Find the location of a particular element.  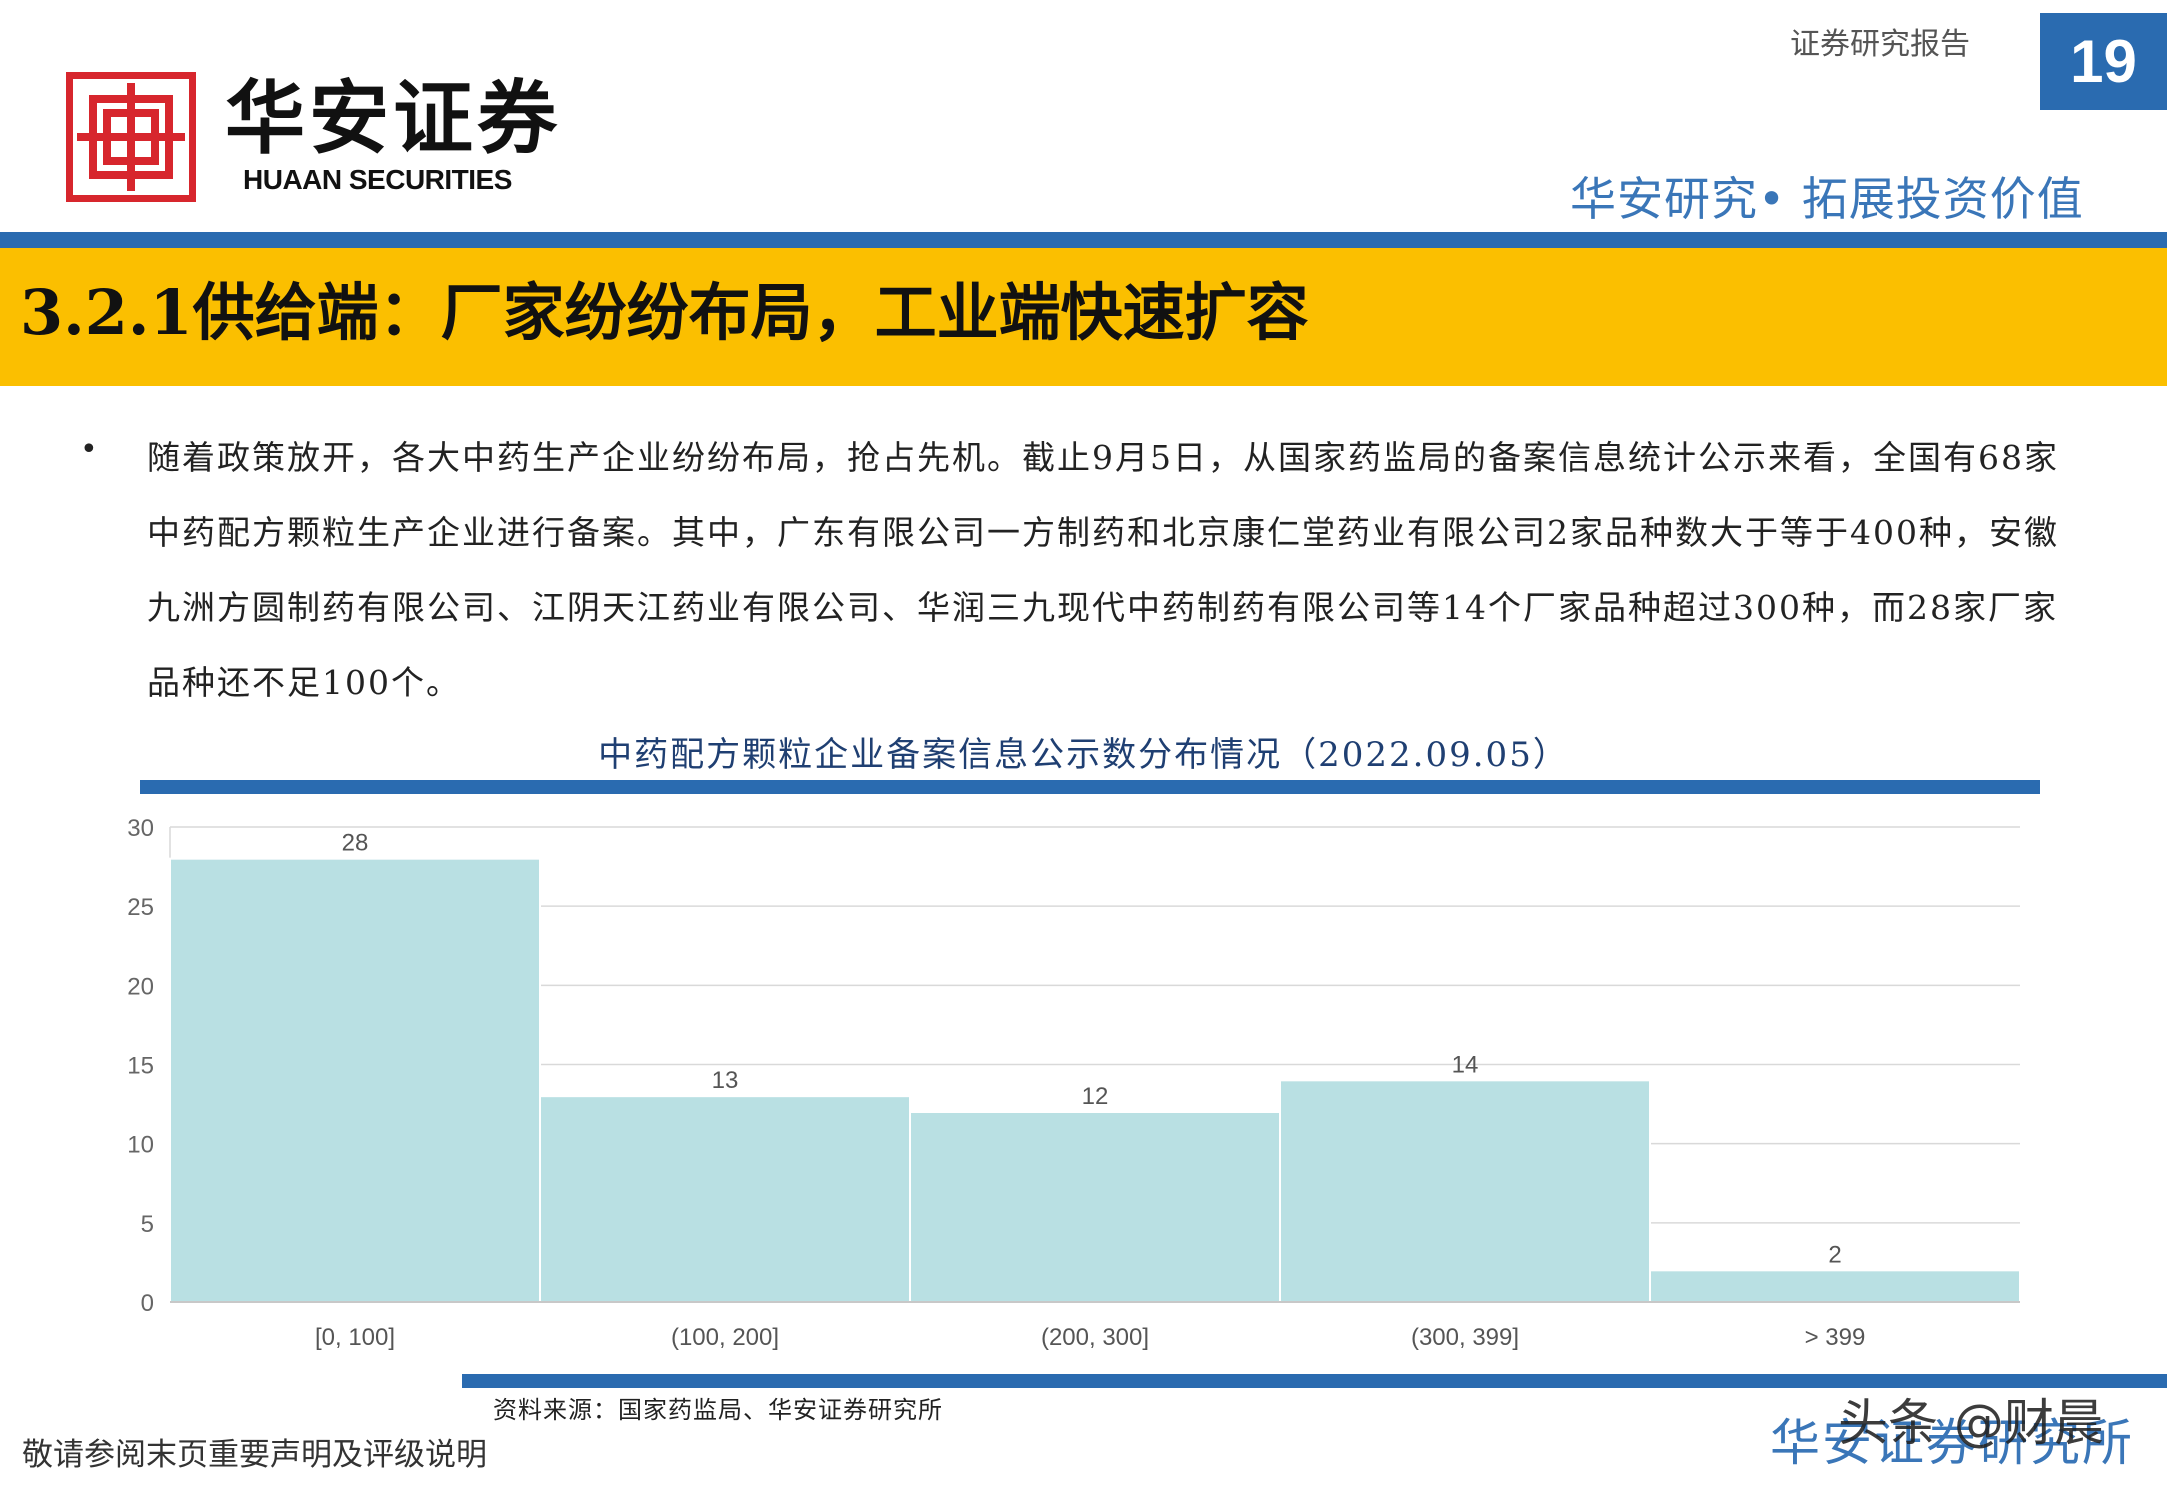

chart-title: 中药配方颗粒企业备案信息公示数分布情况（2022.09.05） is located at coordinates (1083, 755).